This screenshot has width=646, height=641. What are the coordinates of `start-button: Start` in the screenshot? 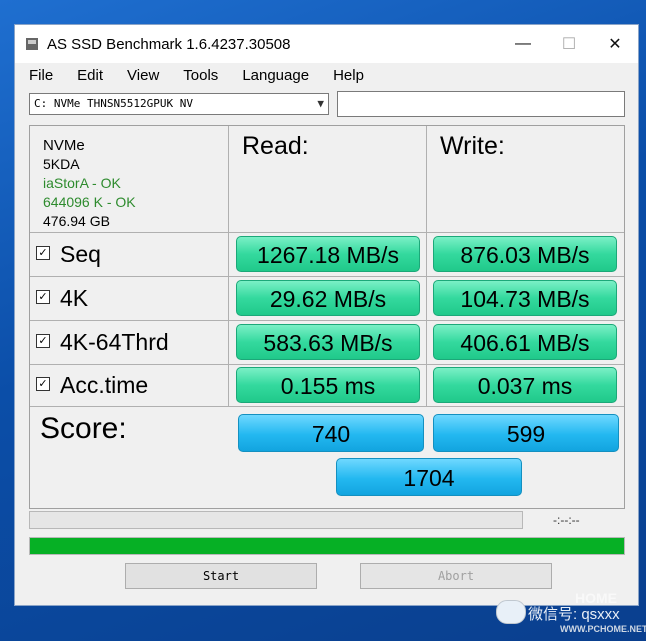 It's located at (221, 576).